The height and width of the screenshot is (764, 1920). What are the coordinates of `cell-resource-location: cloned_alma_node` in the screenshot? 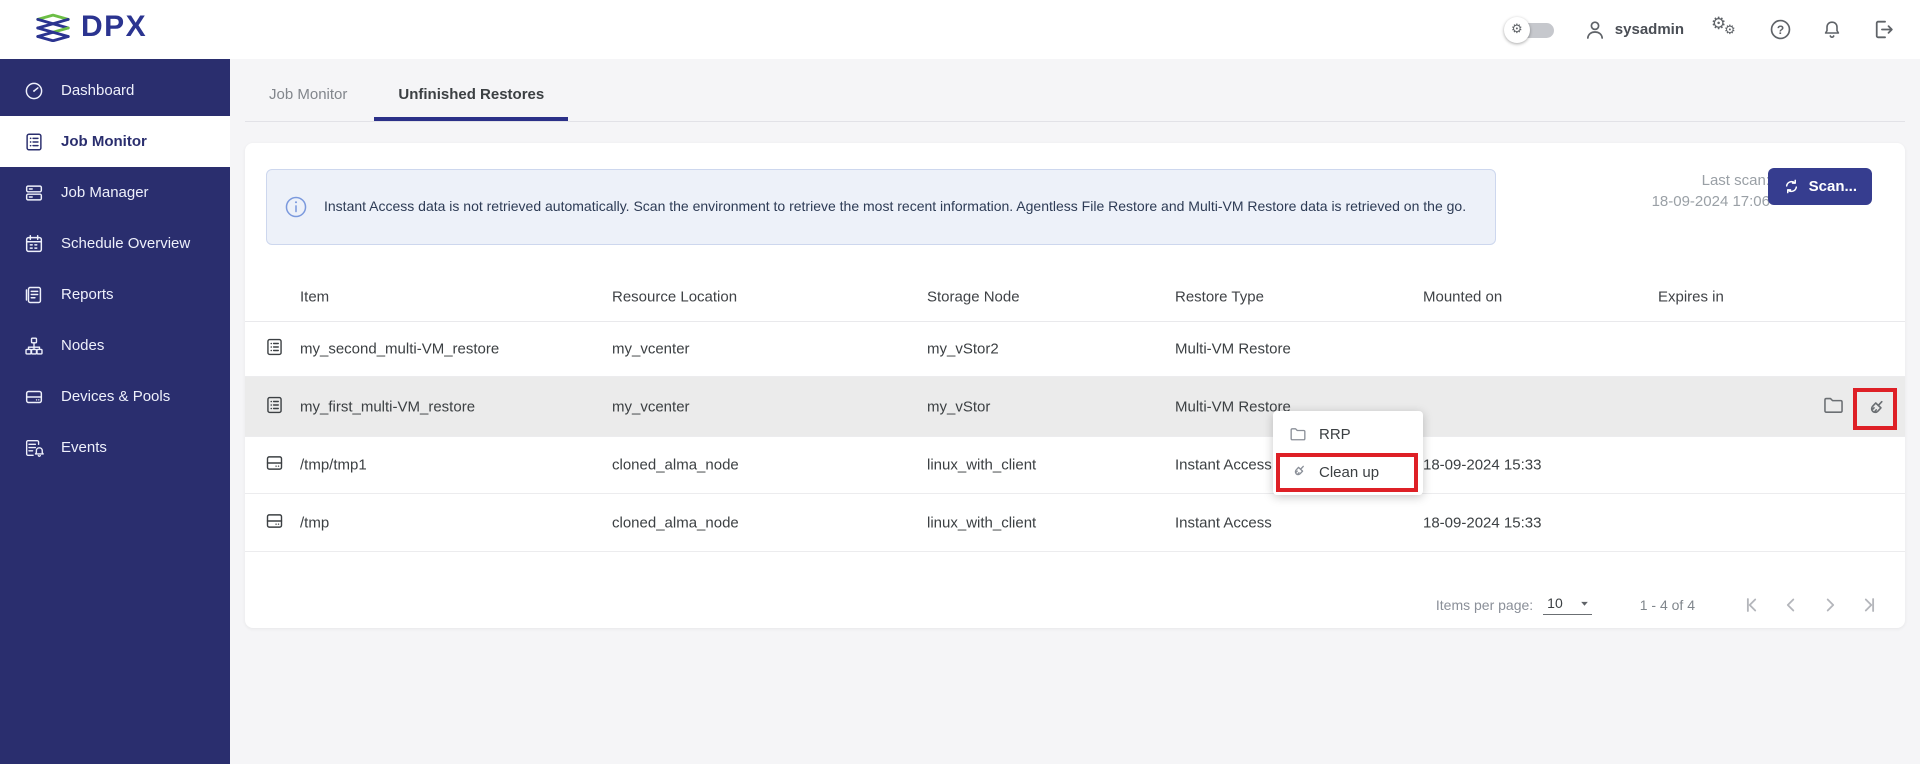 It's located at (675, 522).